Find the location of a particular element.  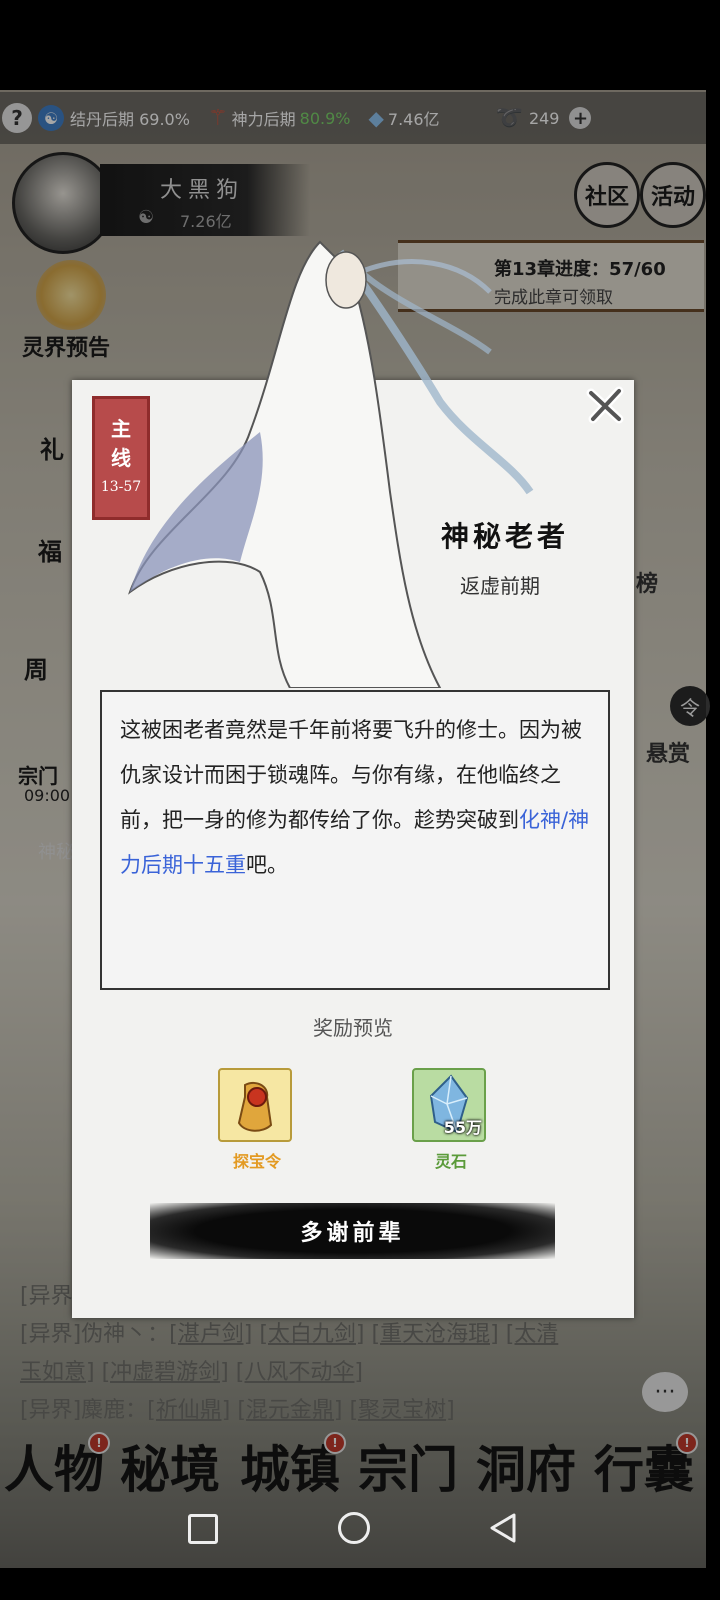

recents-button is located at coordinates (203, 1529).